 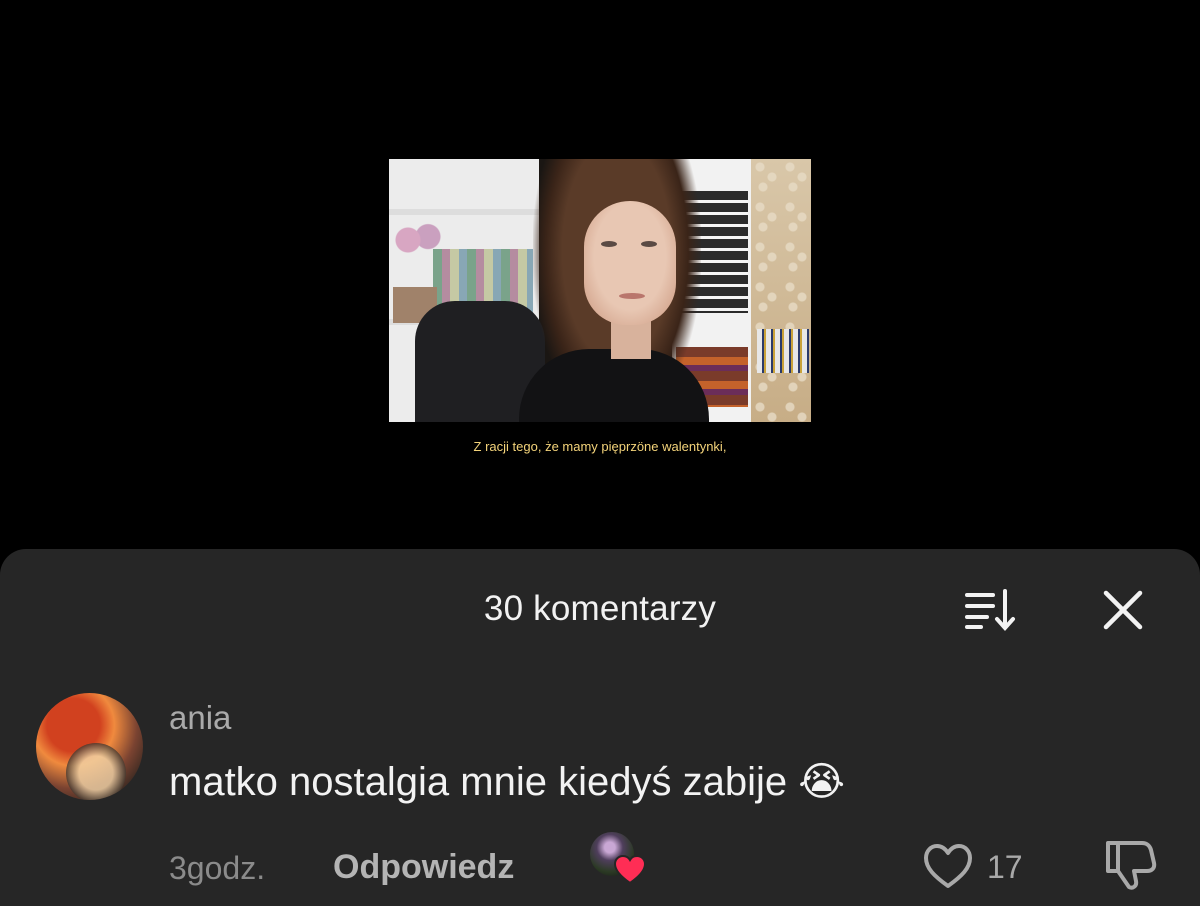 I want to click on heart-outline-icon, so click(x=948, y=866).